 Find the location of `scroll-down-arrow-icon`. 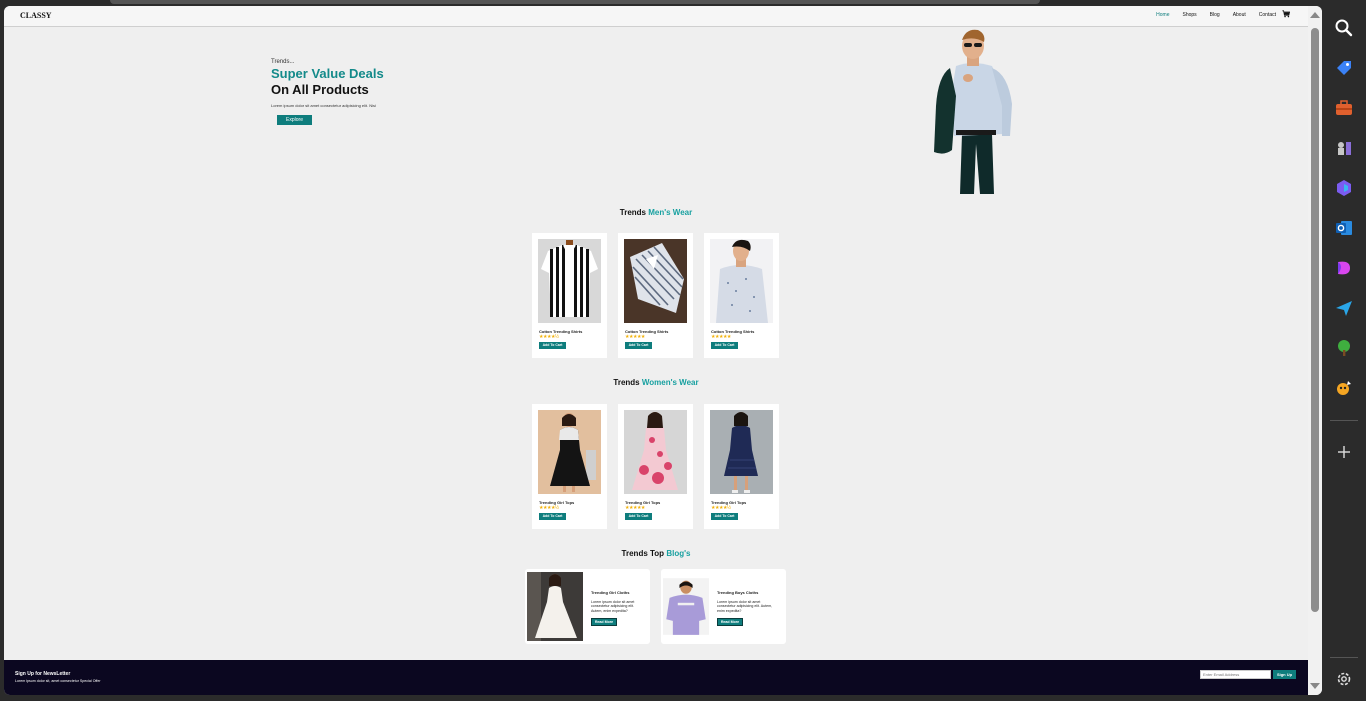

scroll-down-arrow-icon is located at coordinates (1315, 686).